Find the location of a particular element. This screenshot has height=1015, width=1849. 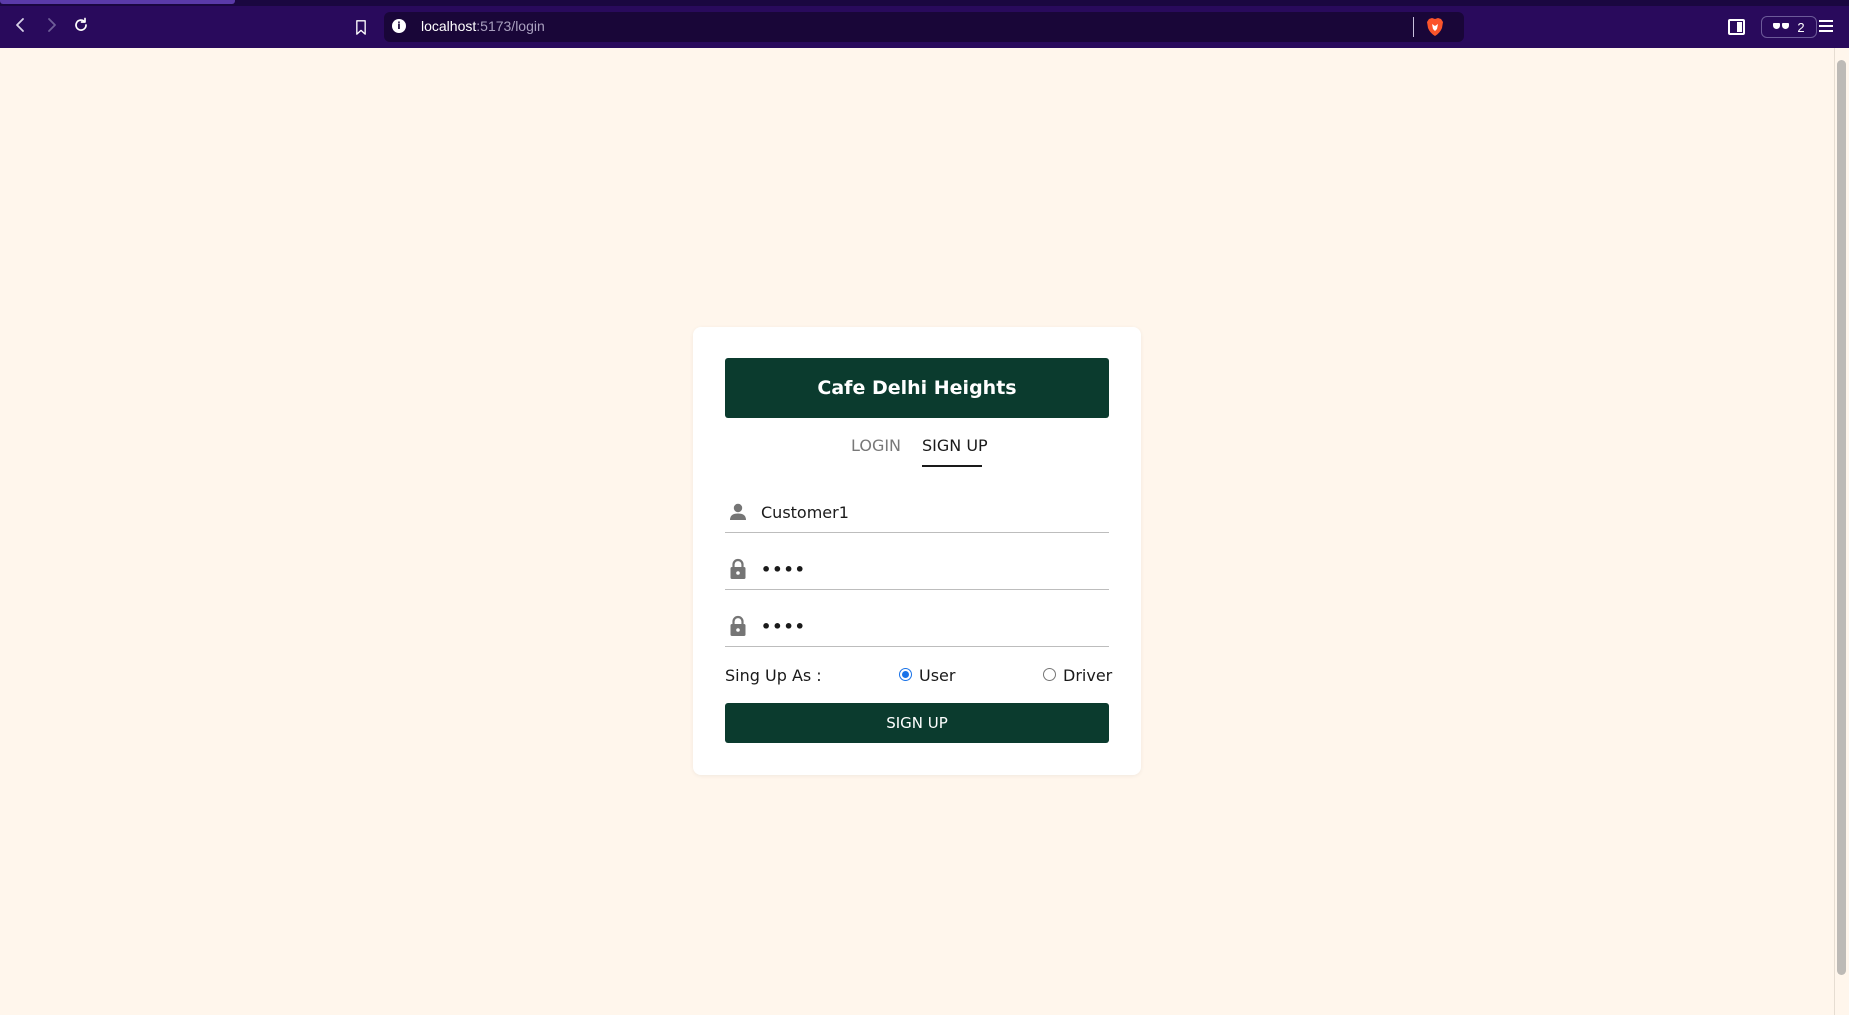

tab-signup: SIGN UP is located at coordinates (955, 445).